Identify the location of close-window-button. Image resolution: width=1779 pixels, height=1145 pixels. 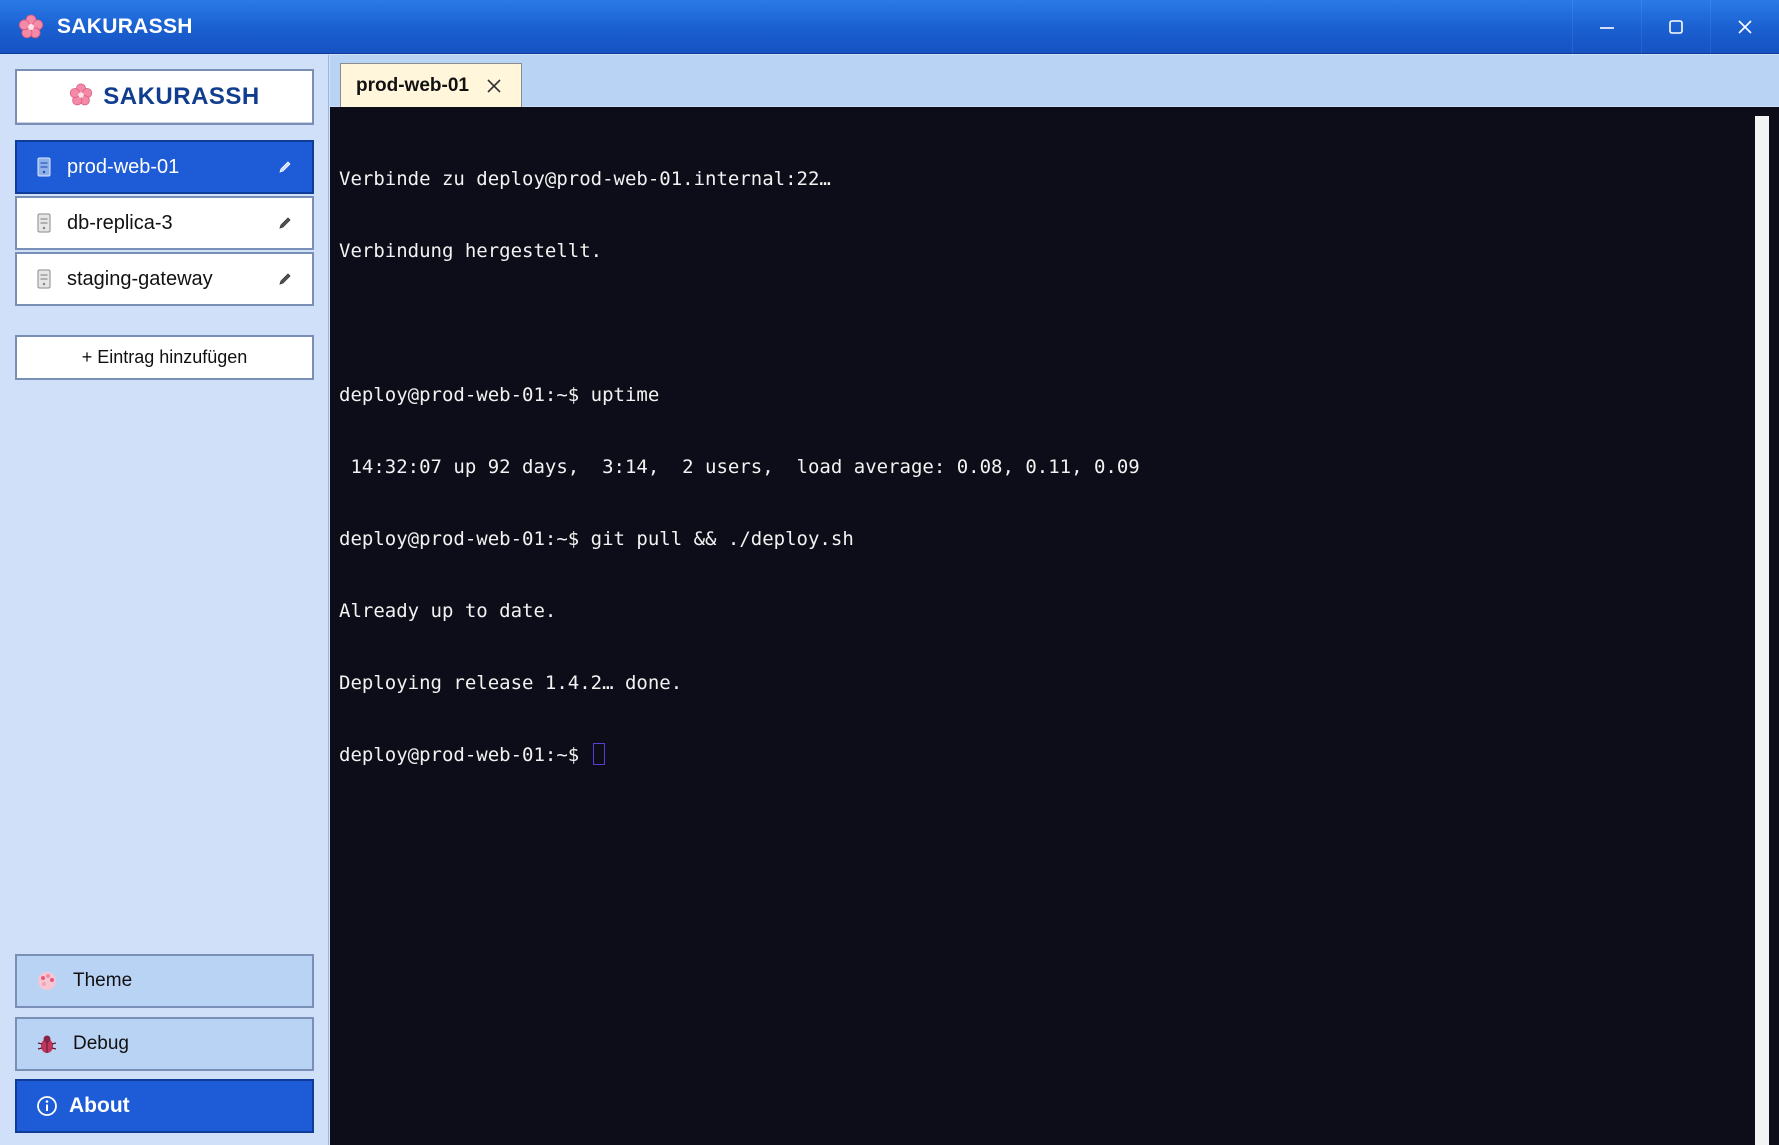
(1744, 27).